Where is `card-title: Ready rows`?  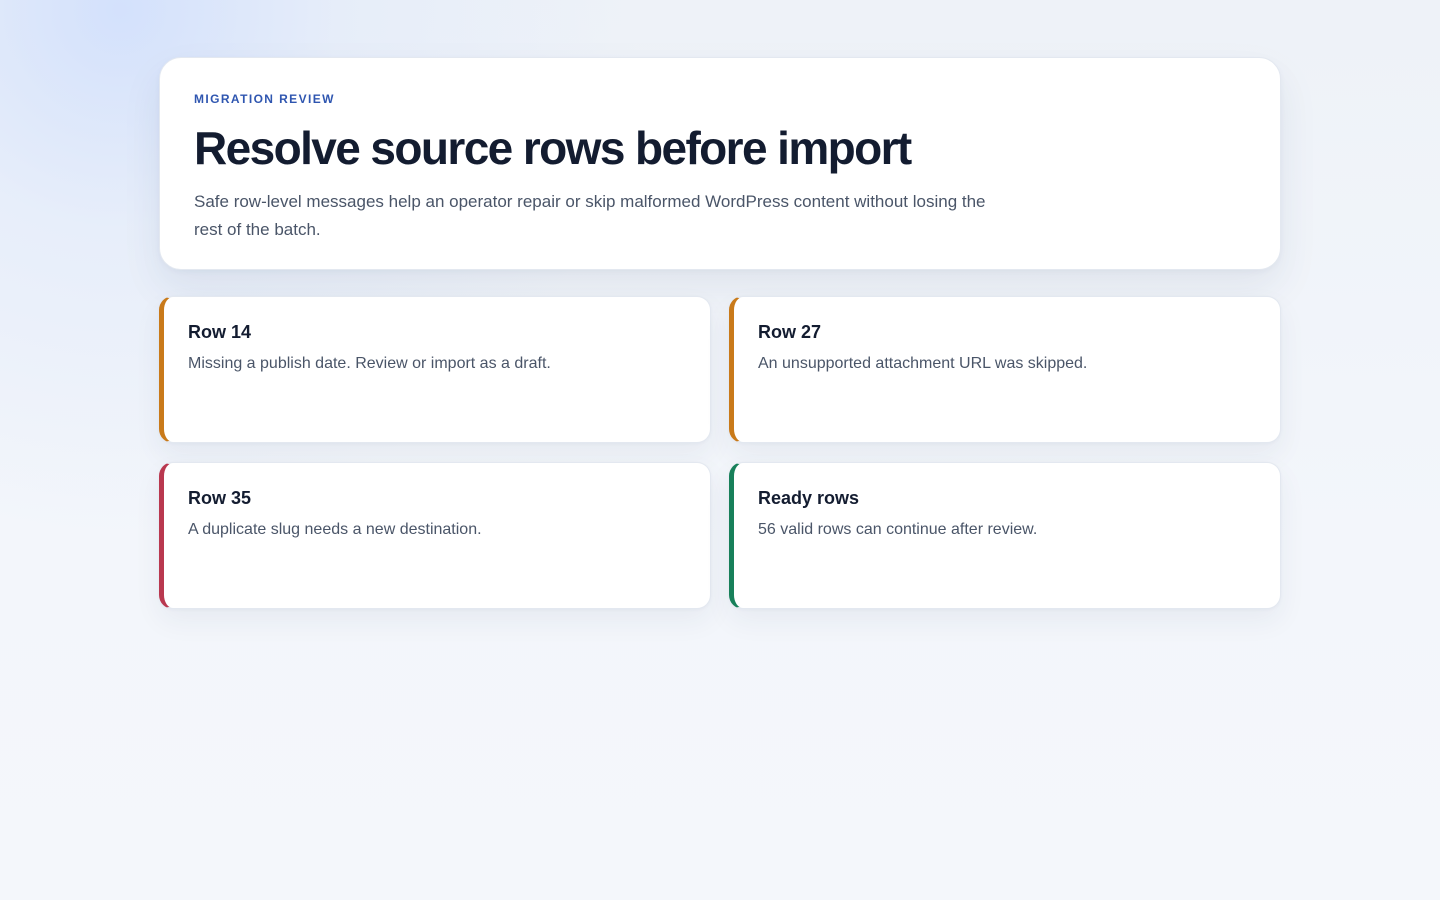
card-title: Ready rows is located at coordinates (809, 498).